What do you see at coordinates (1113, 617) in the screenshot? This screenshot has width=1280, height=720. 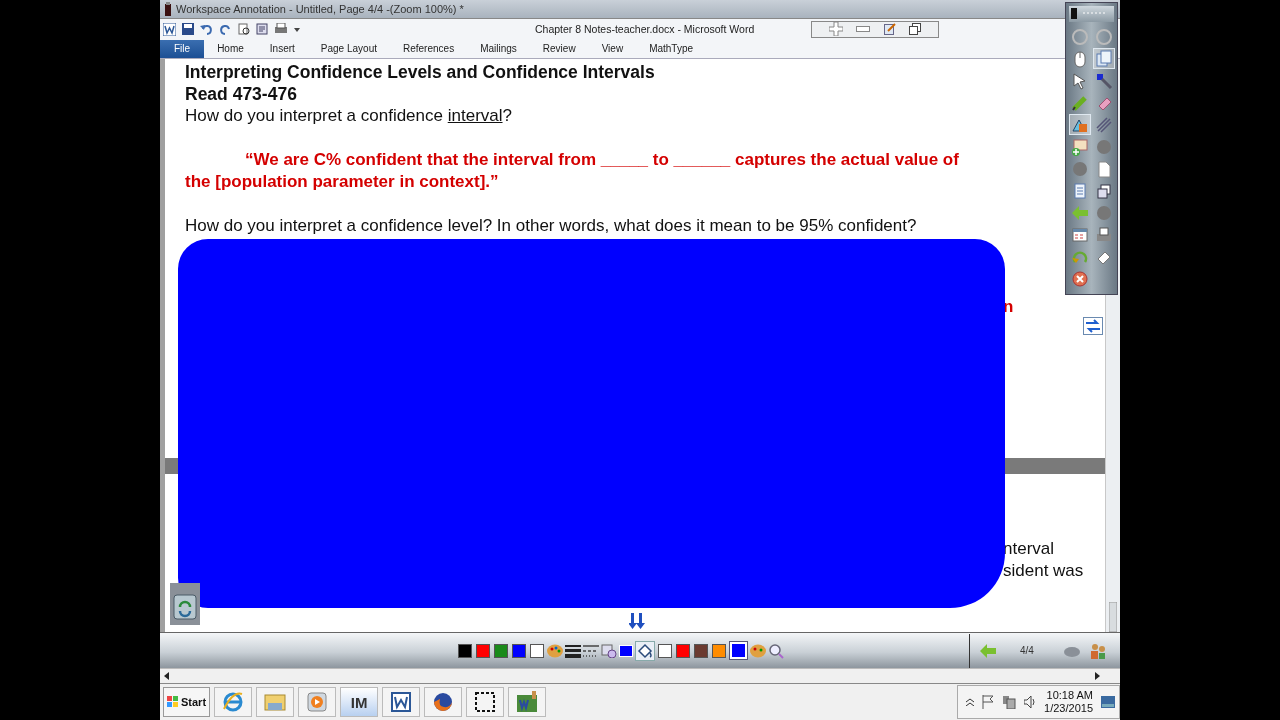 I see `scroll-thumb-icon` at bounding box center [1113, 617].